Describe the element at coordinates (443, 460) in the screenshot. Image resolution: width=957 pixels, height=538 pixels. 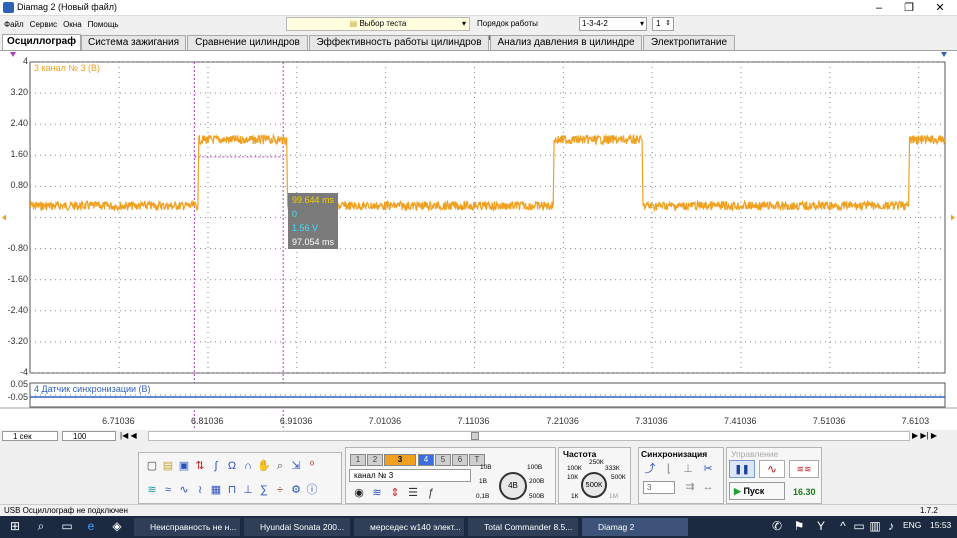
I see `channel-5-button: 5` at that location.